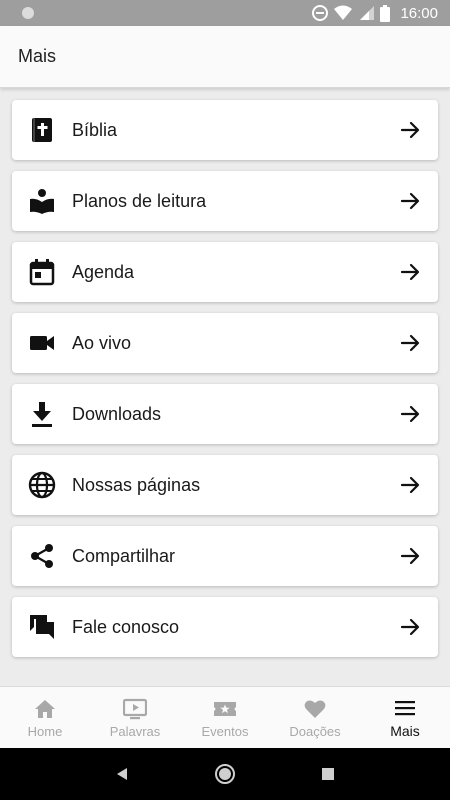  What do you see at coordinates (42, 343) in the screenshot?
I see `video-camera-icon` at bounding box center [42, 343].